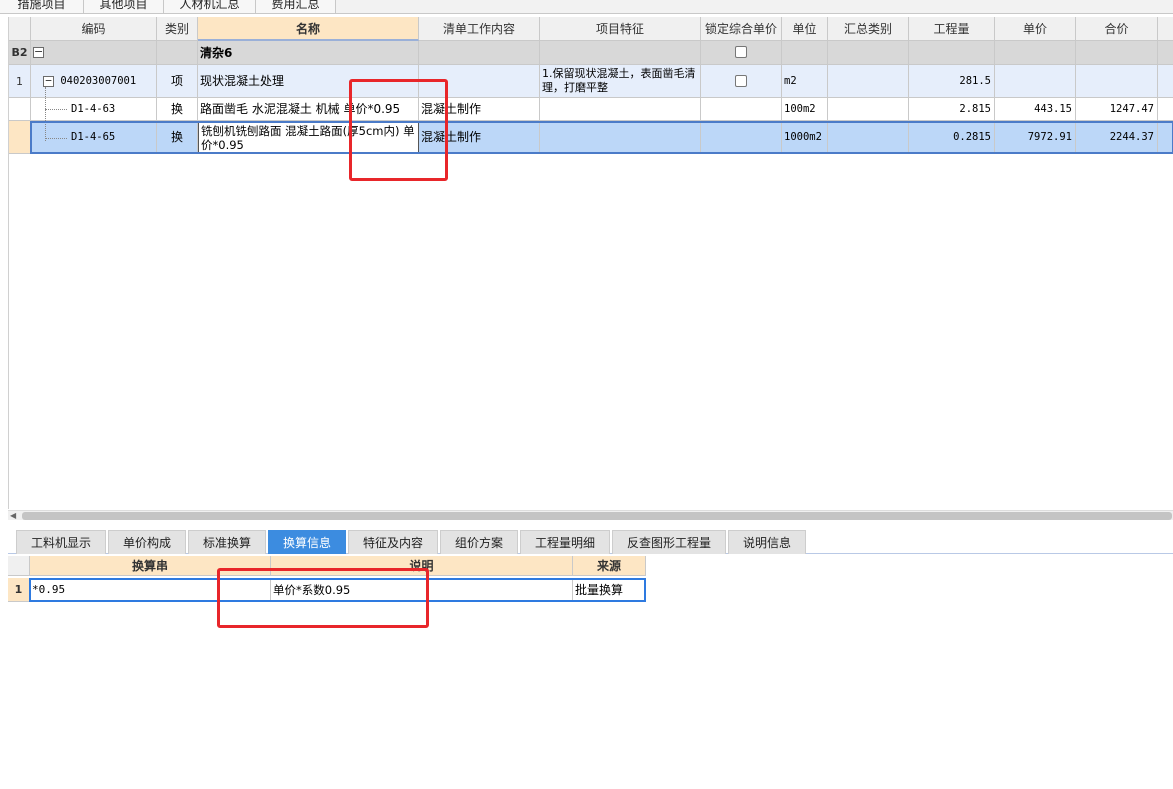 The height and width of the screenshot is (789, 1173). What do you see at coordinates (1117, 109) in the screenshot?
I see `total-cell: 1247.47` at bounding box center [1117, 109].